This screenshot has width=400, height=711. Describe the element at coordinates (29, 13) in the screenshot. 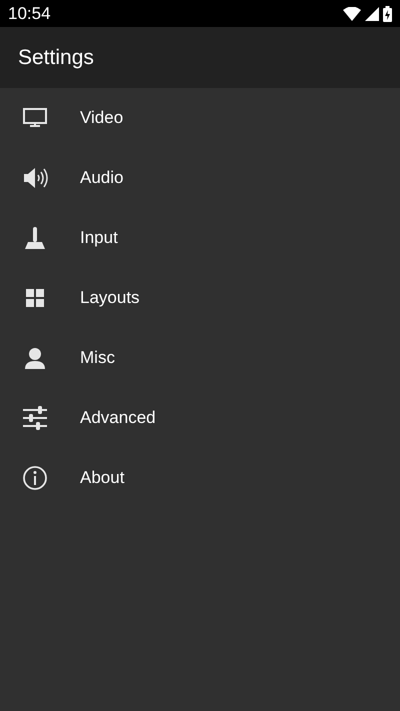

I see `status-time: 10:54` at that location.